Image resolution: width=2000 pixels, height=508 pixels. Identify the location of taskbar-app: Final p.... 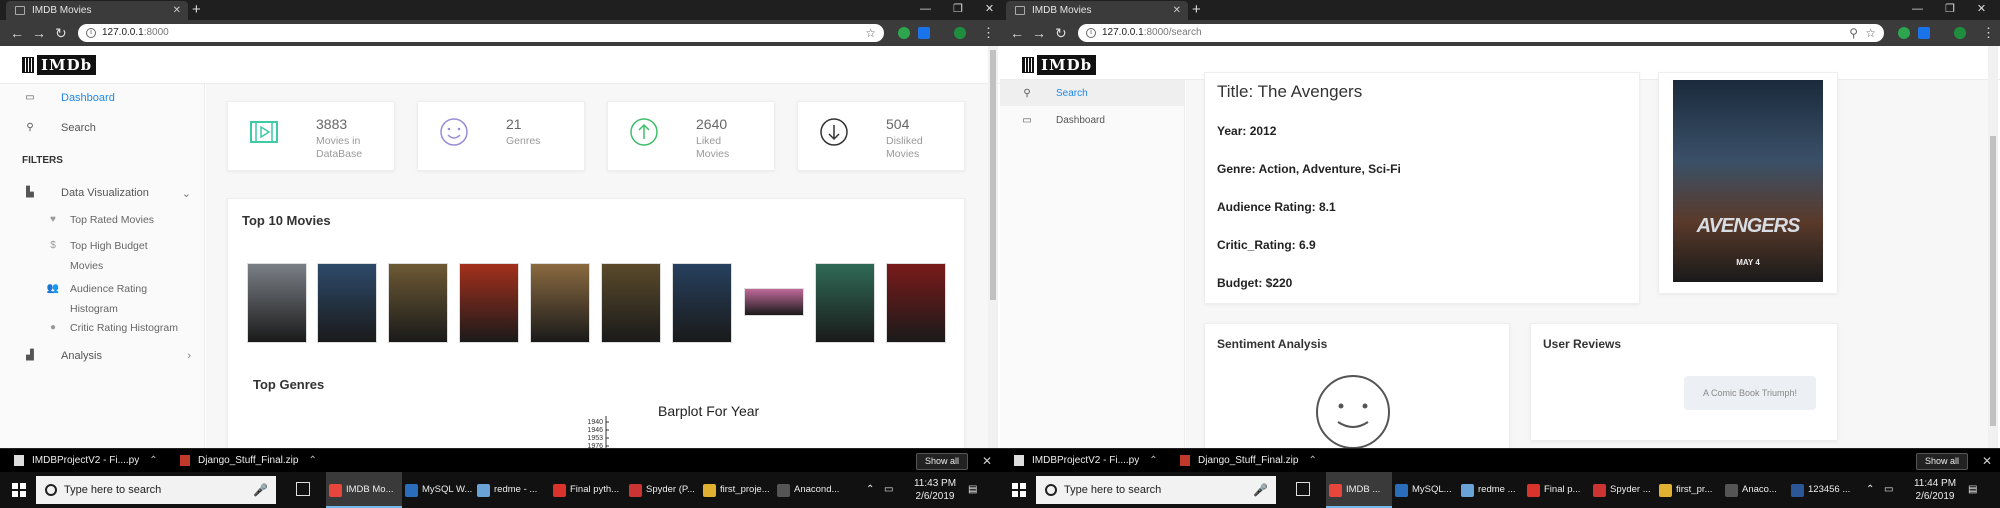
(1557, 490).